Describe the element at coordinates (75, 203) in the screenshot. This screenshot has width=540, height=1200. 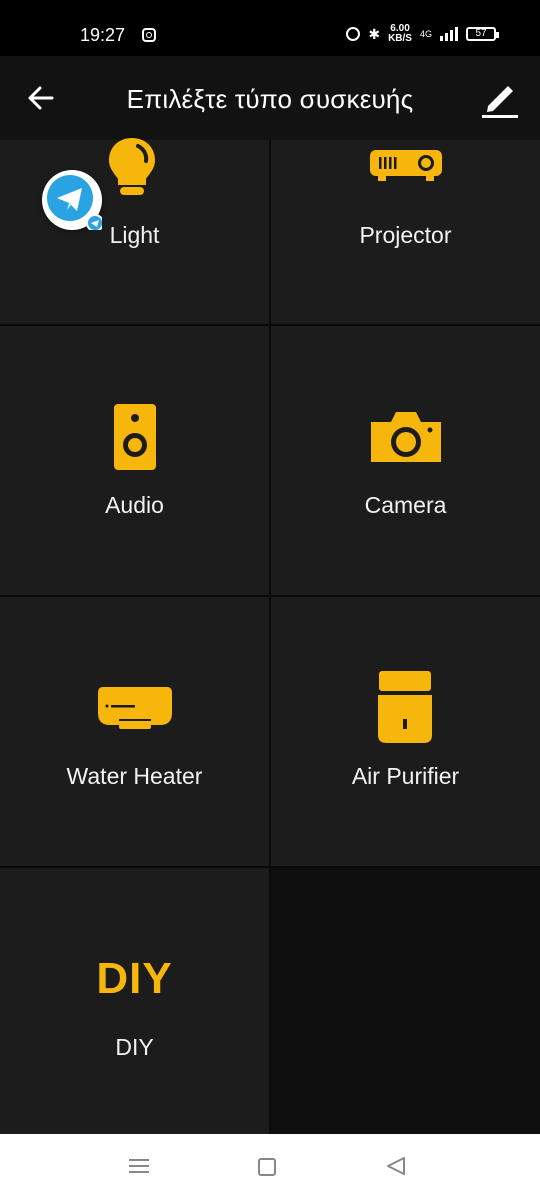
I see `telegram-icon` at that location.